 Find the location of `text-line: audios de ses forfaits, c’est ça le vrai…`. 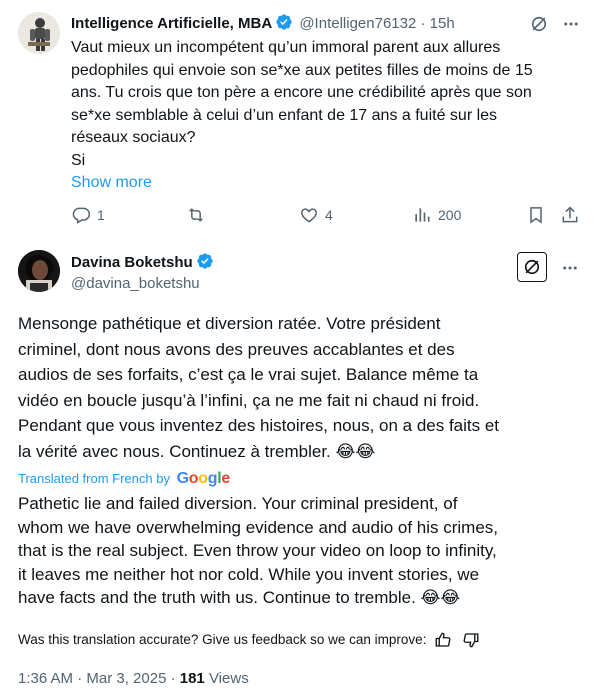

text-line: audios de ses forfaits, c’est ça le vrai… is located at coordinates (248, 374).